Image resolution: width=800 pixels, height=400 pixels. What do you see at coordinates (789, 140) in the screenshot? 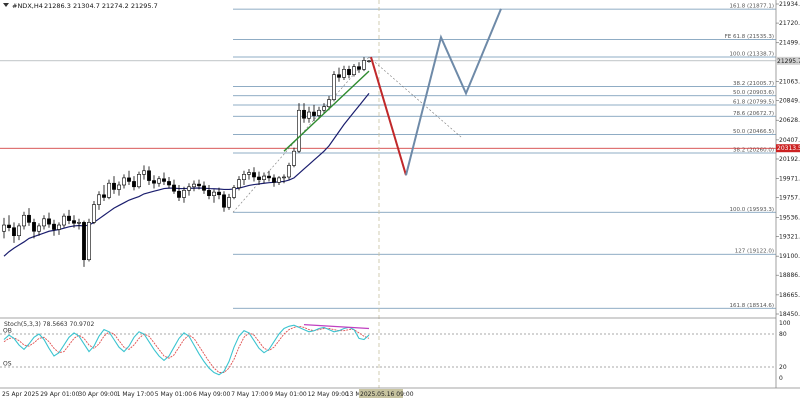
I see `price-tick-label: 20407.0` at bounding box center [789, 140].